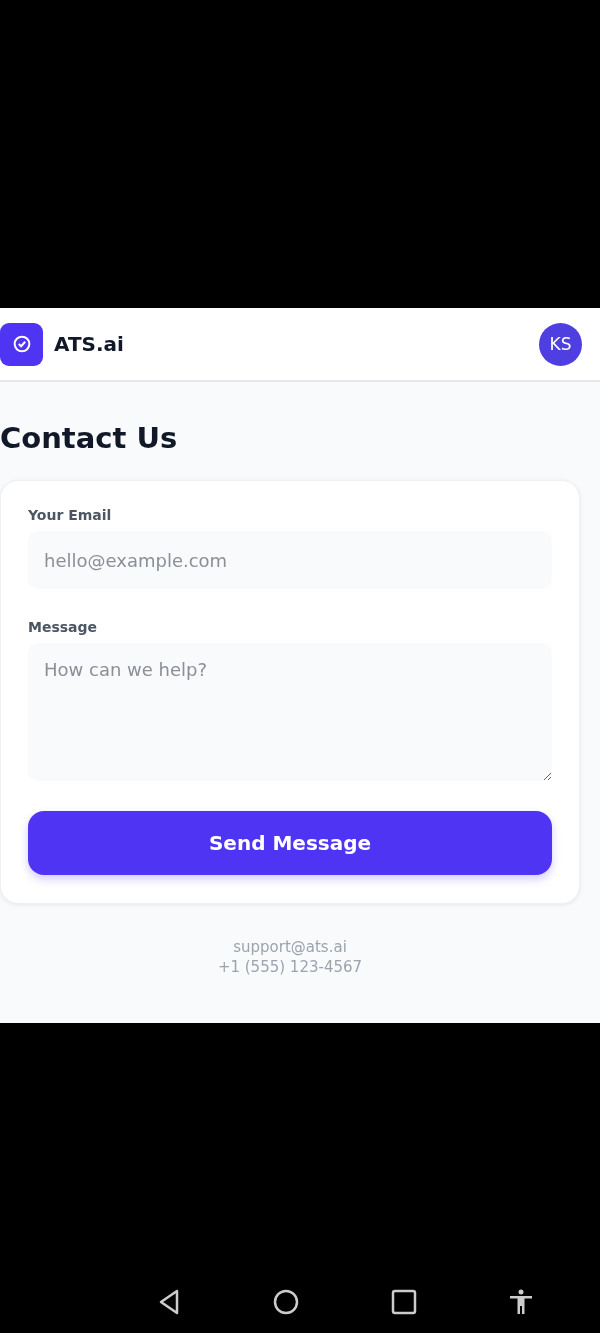 This screenshot has height=1333, width=600. Describe the element at coordinates (89, 344) in the screenshot. I see `brand-name: ATS.ai` at that location.